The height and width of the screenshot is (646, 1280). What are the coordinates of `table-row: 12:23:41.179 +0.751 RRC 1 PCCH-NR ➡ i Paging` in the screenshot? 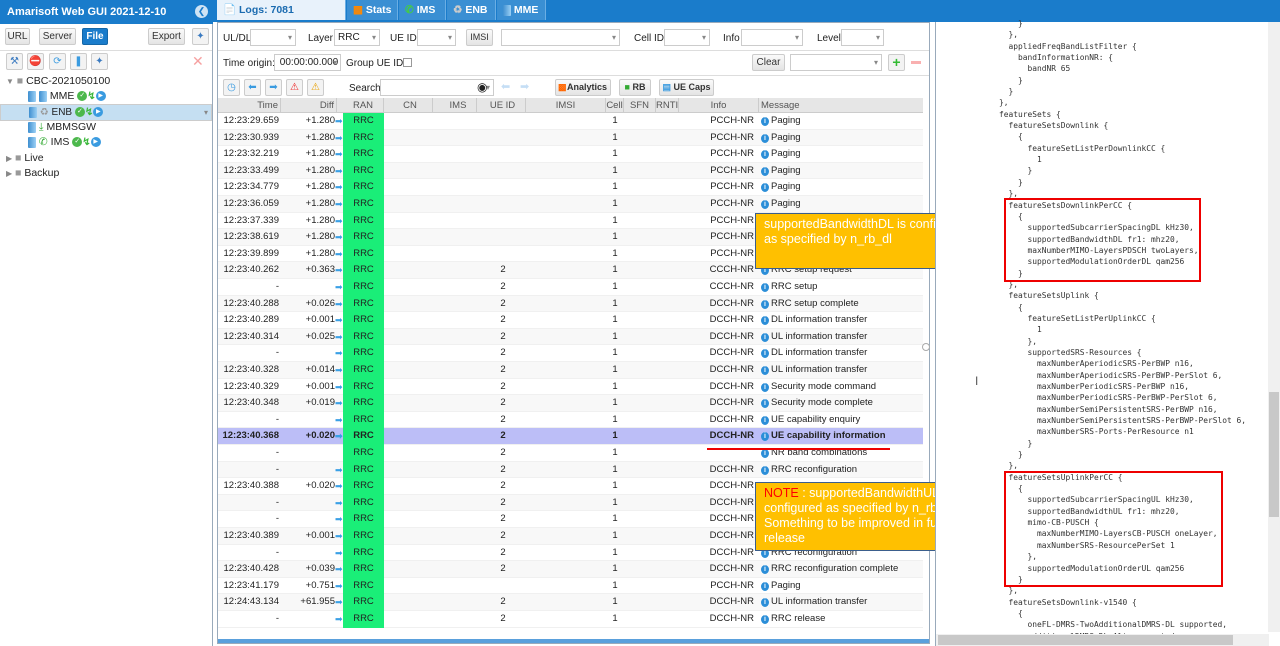 It's located at (570, 586).